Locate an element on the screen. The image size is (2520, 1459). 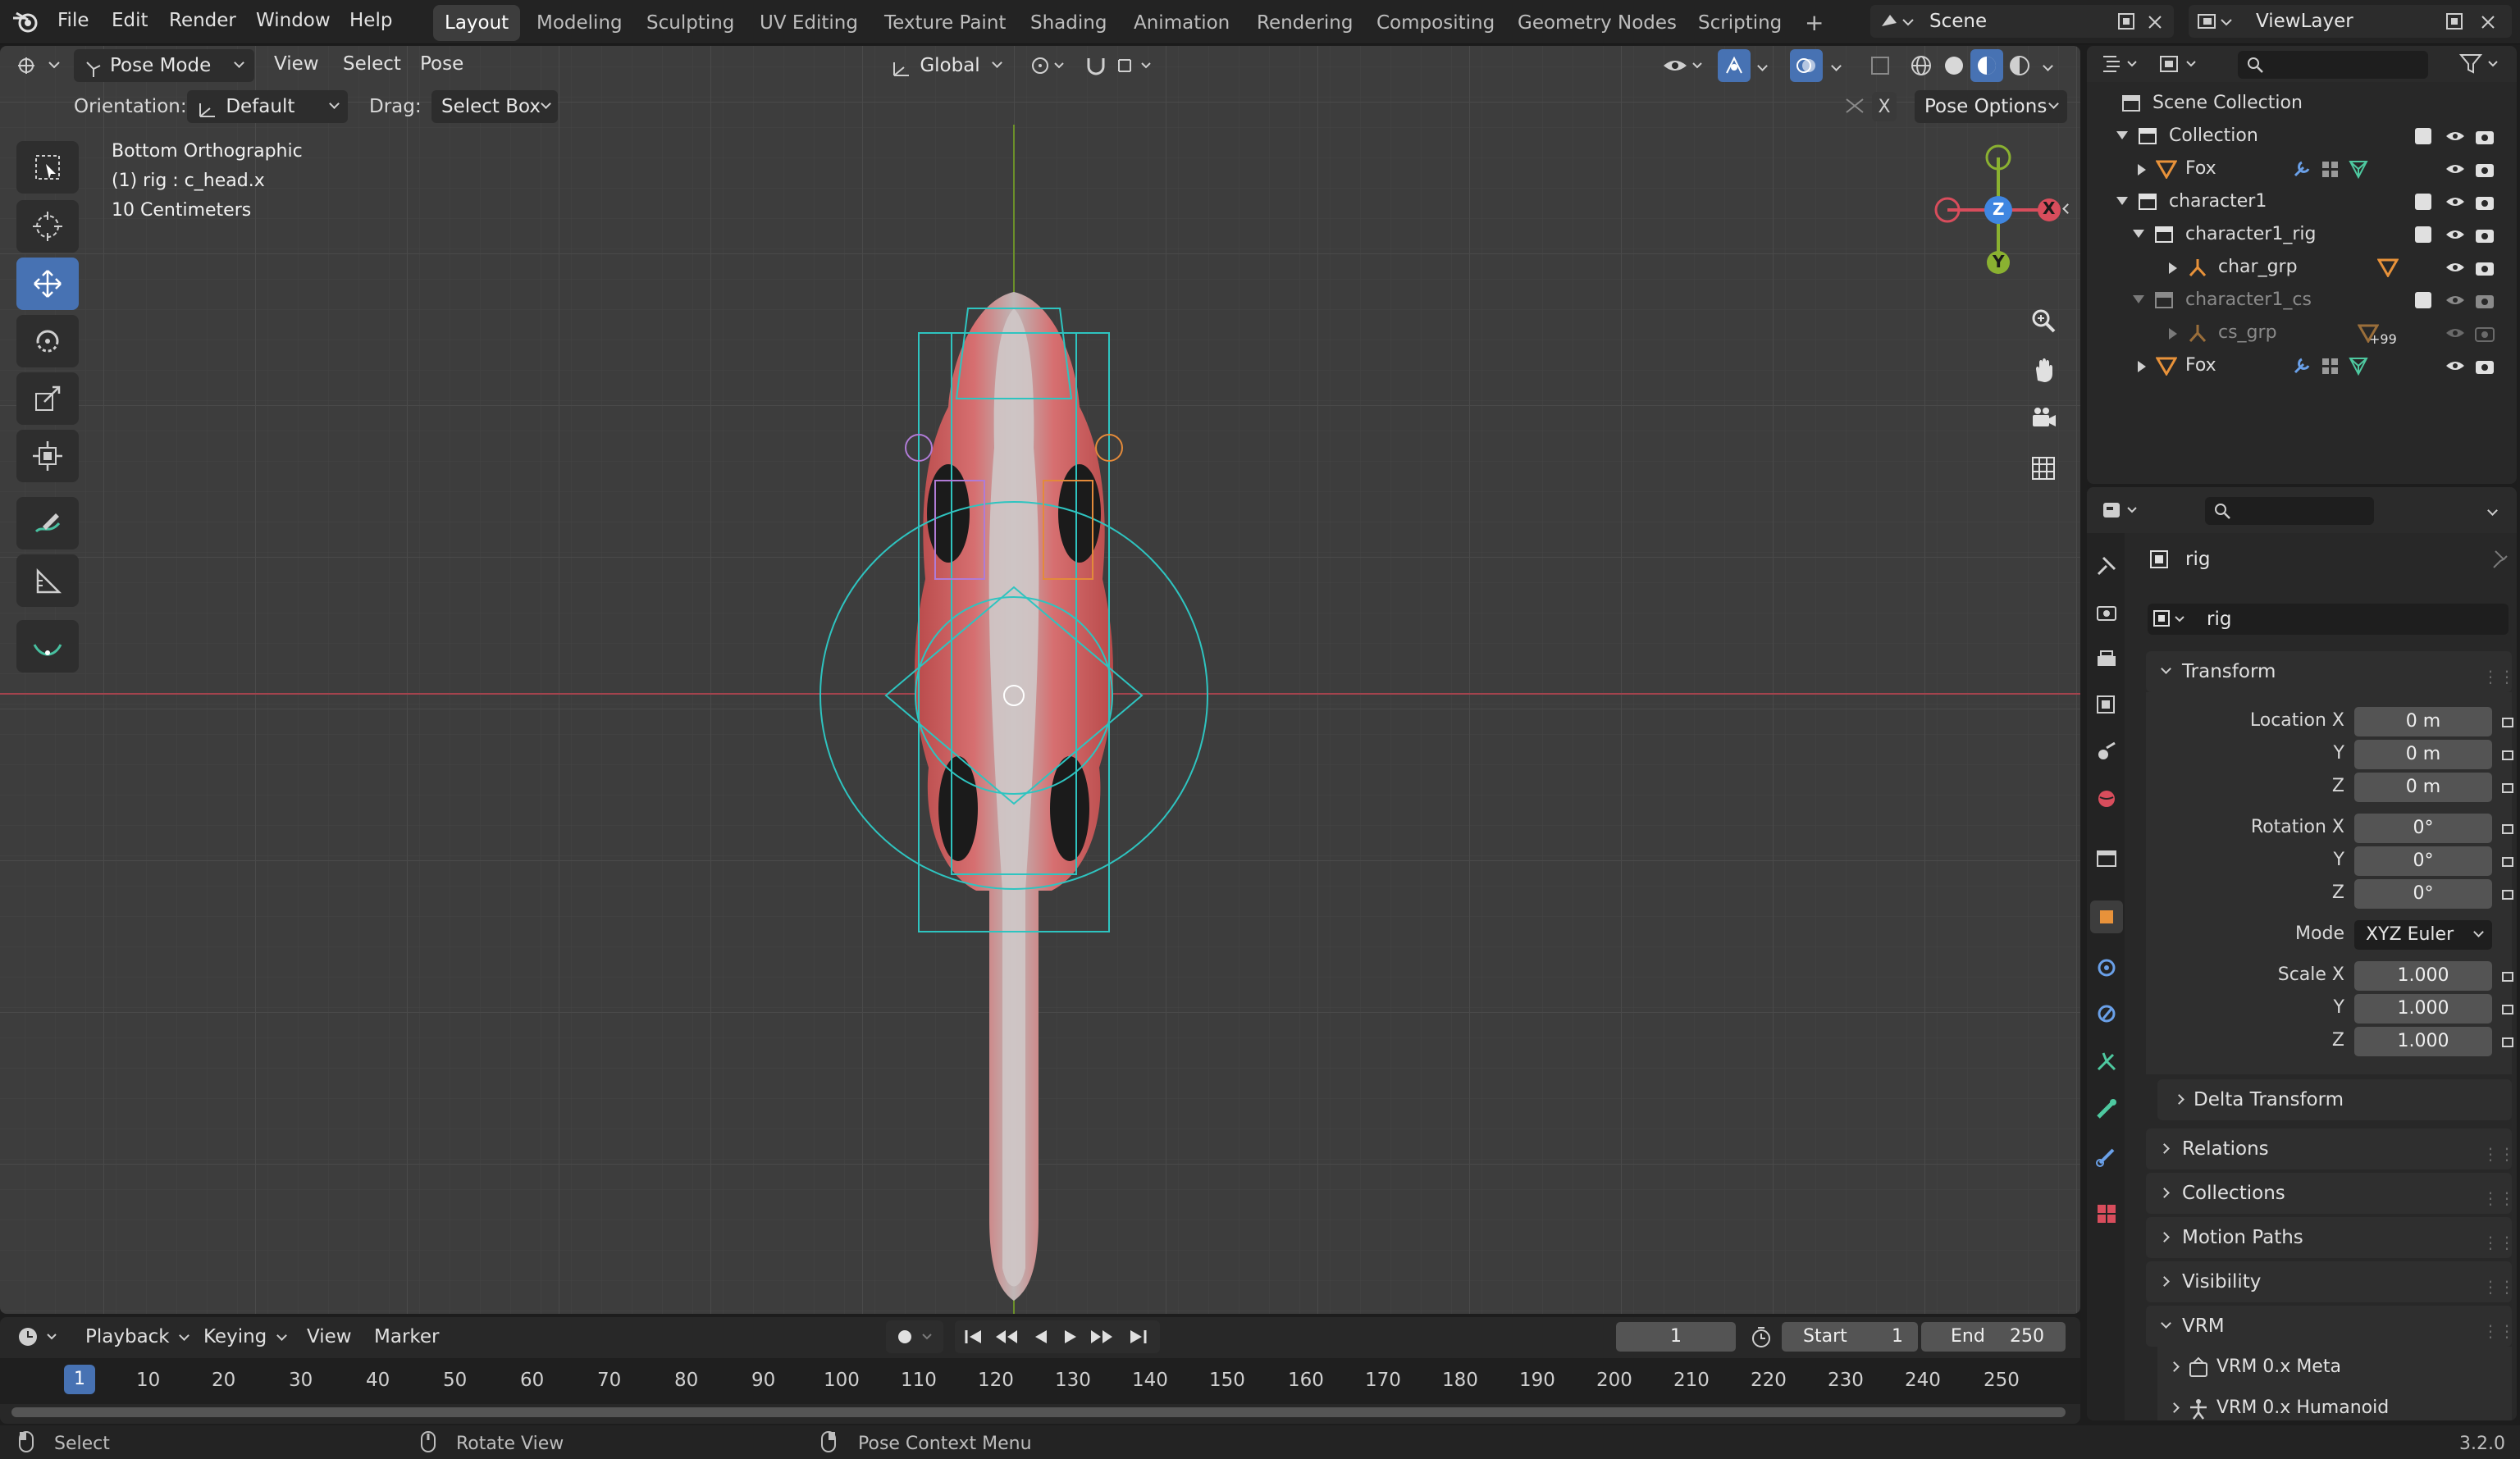
current-frame-field: 1 is located at coordinates (1676, 1337).